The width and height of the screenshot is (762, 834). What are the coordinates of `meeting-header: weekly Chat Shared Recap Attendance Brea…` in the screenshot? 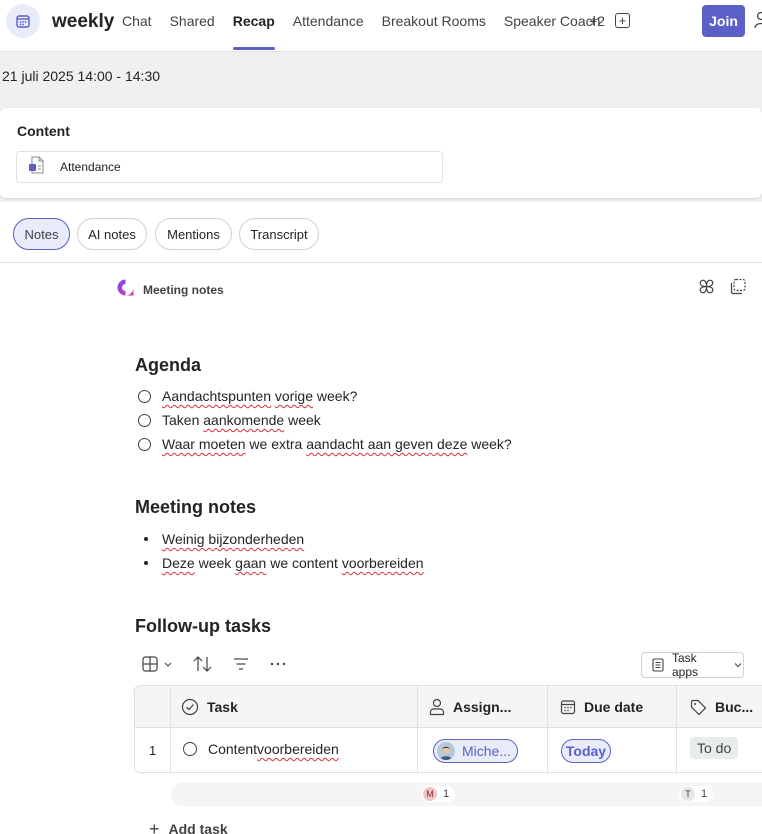 It's located at (381, 26).